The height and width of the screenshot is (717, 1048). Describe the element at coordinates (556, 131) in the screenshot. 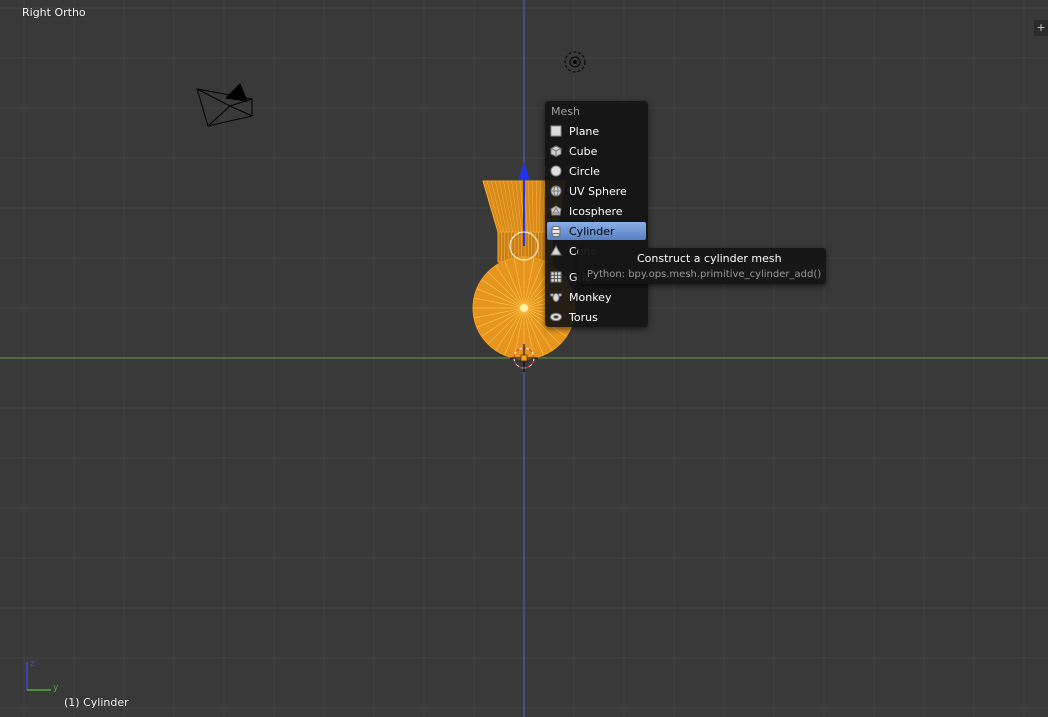

I see `plane-icon` at that location.